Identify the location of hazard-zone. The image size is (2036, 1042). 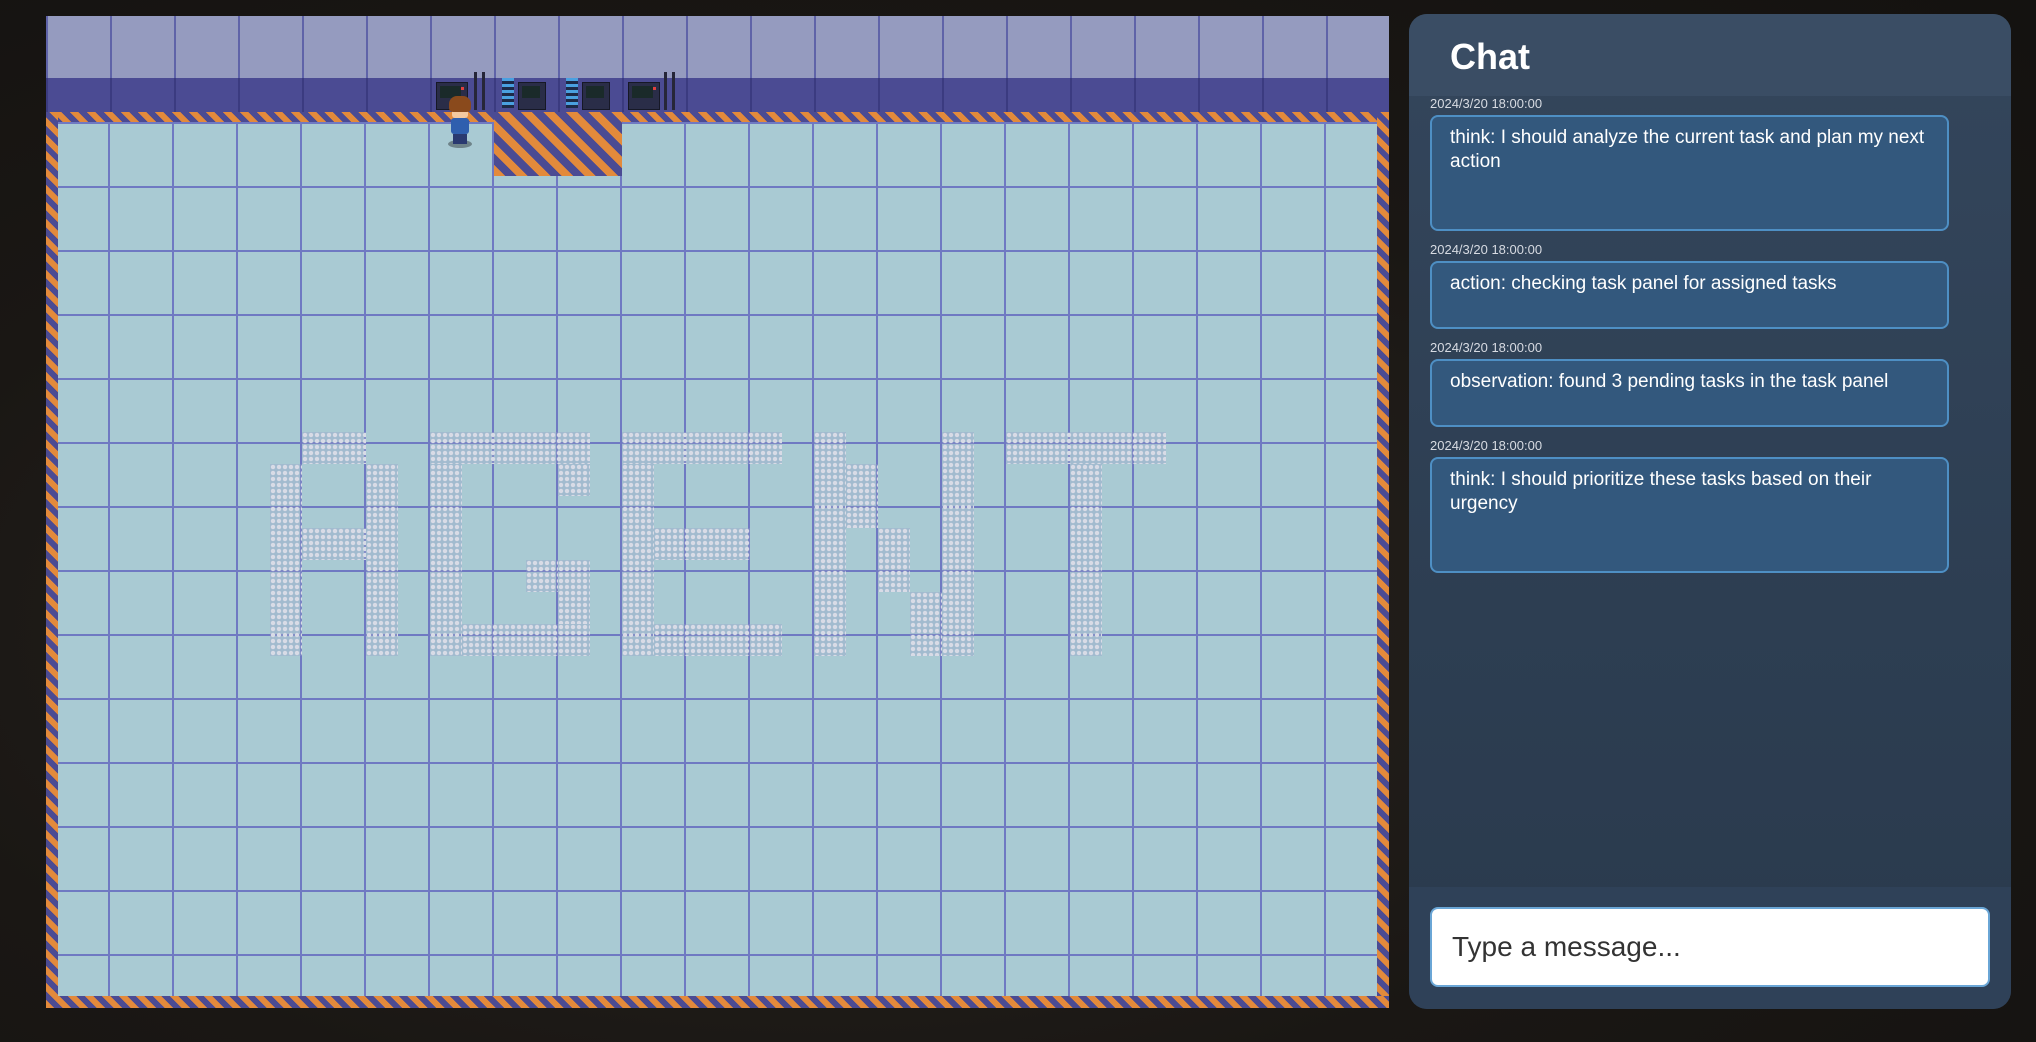
(558, 144).